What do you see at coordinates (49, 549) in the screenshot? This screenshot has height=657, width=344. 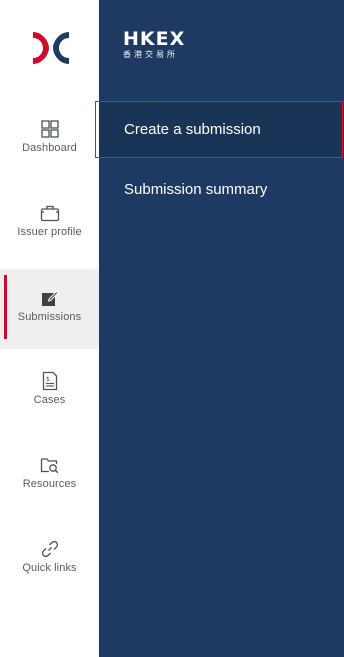 I see `link-icon` at bounding box center [49, 549].